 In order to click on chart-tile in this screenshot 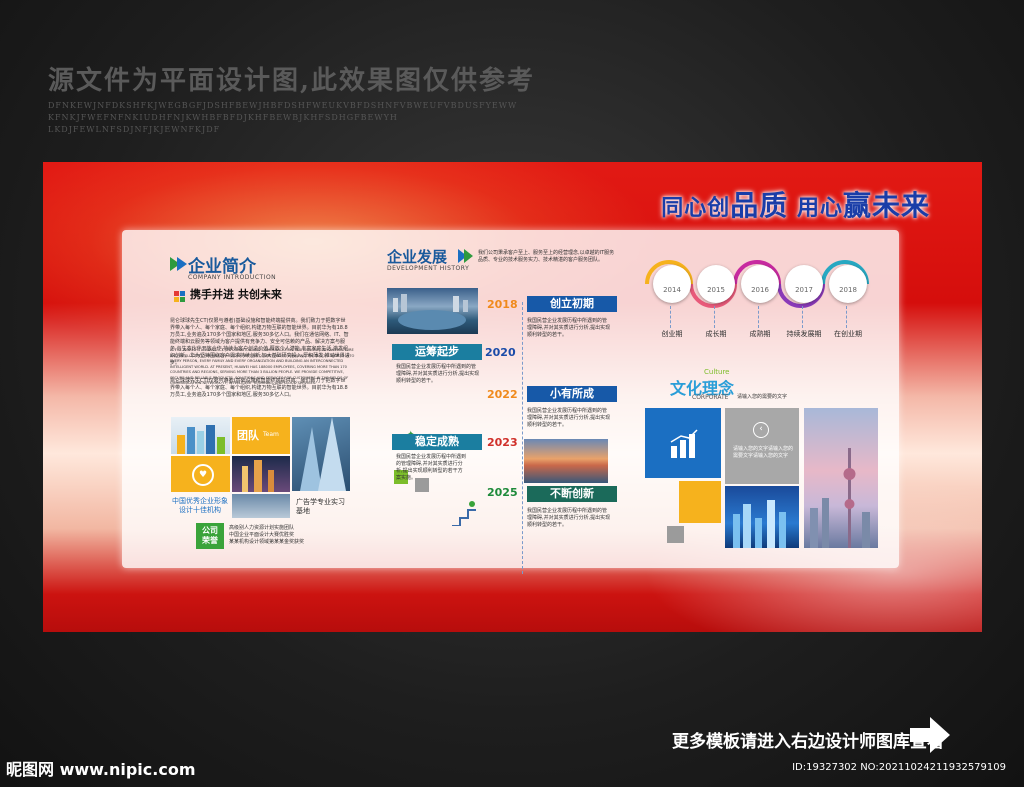, I will do `click(683, 443)`.